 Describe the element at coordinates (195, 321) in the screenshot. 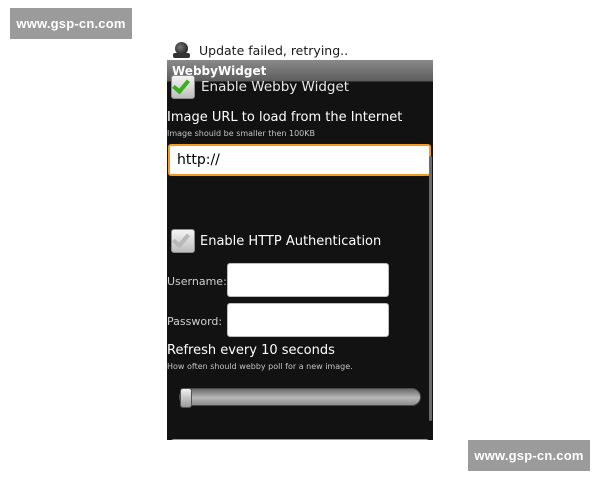

I see `password-label: Password:` at that location.